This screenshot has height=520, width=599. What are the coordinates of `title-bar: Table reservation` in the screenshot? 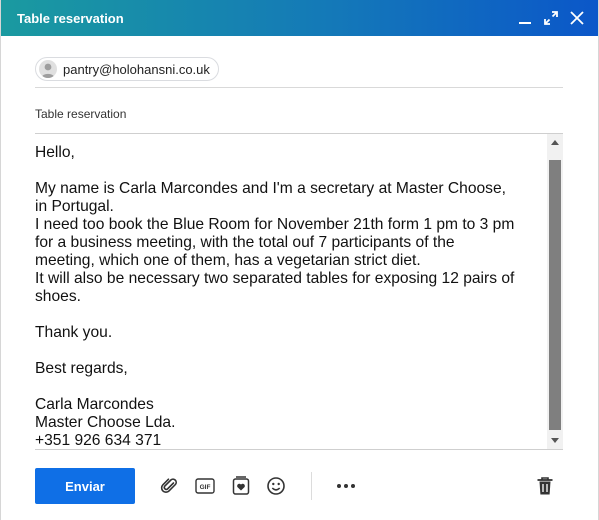 It's located at (299, 18).